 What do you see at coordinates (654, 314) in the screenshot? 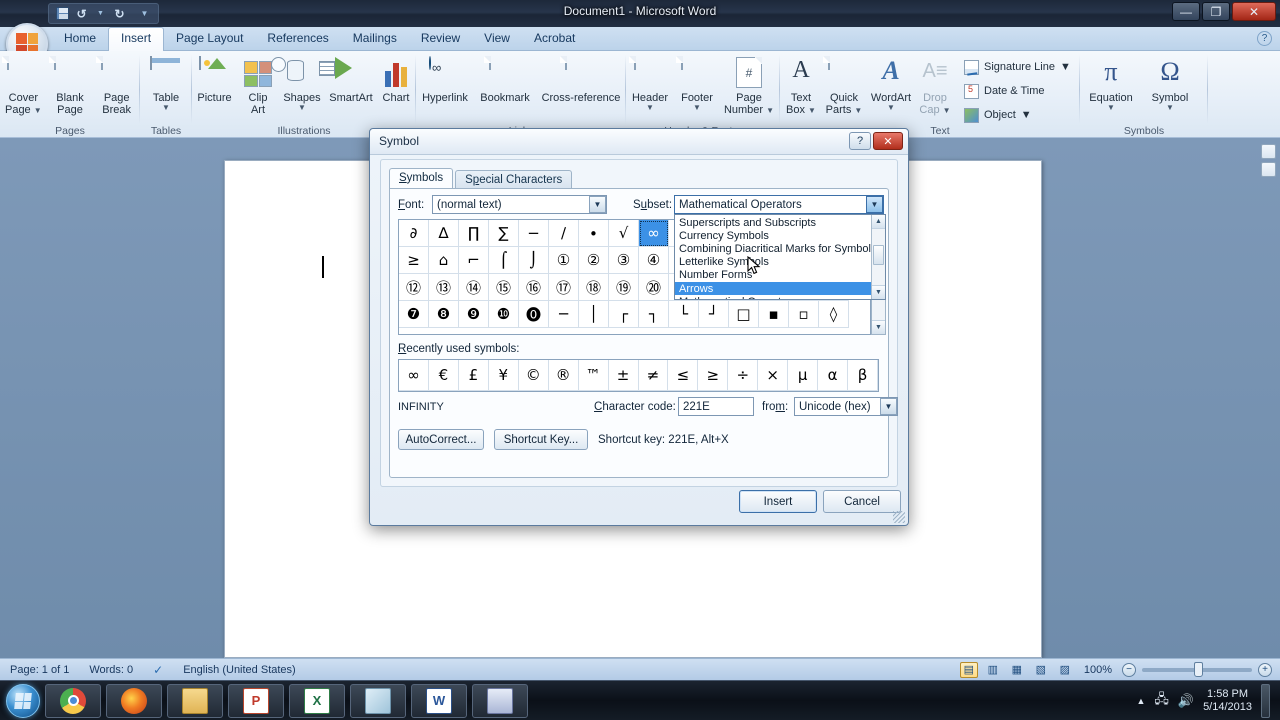
I see `symbol-cell: ┐` at bounding box center [654, 314].